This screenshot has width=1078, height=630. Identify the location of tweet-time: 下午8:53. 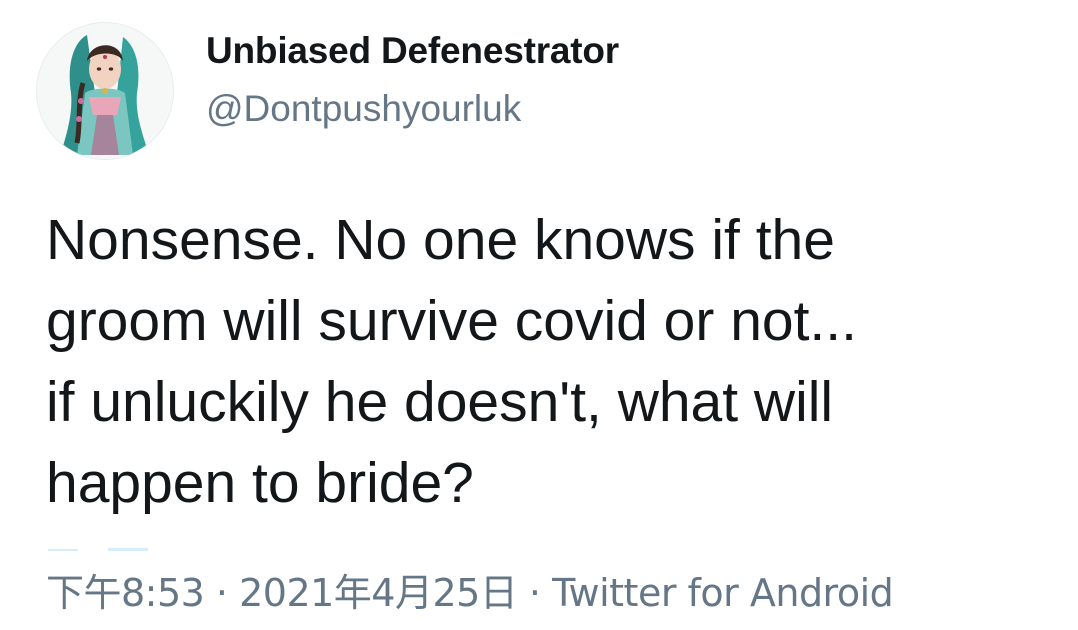
(125, 593).